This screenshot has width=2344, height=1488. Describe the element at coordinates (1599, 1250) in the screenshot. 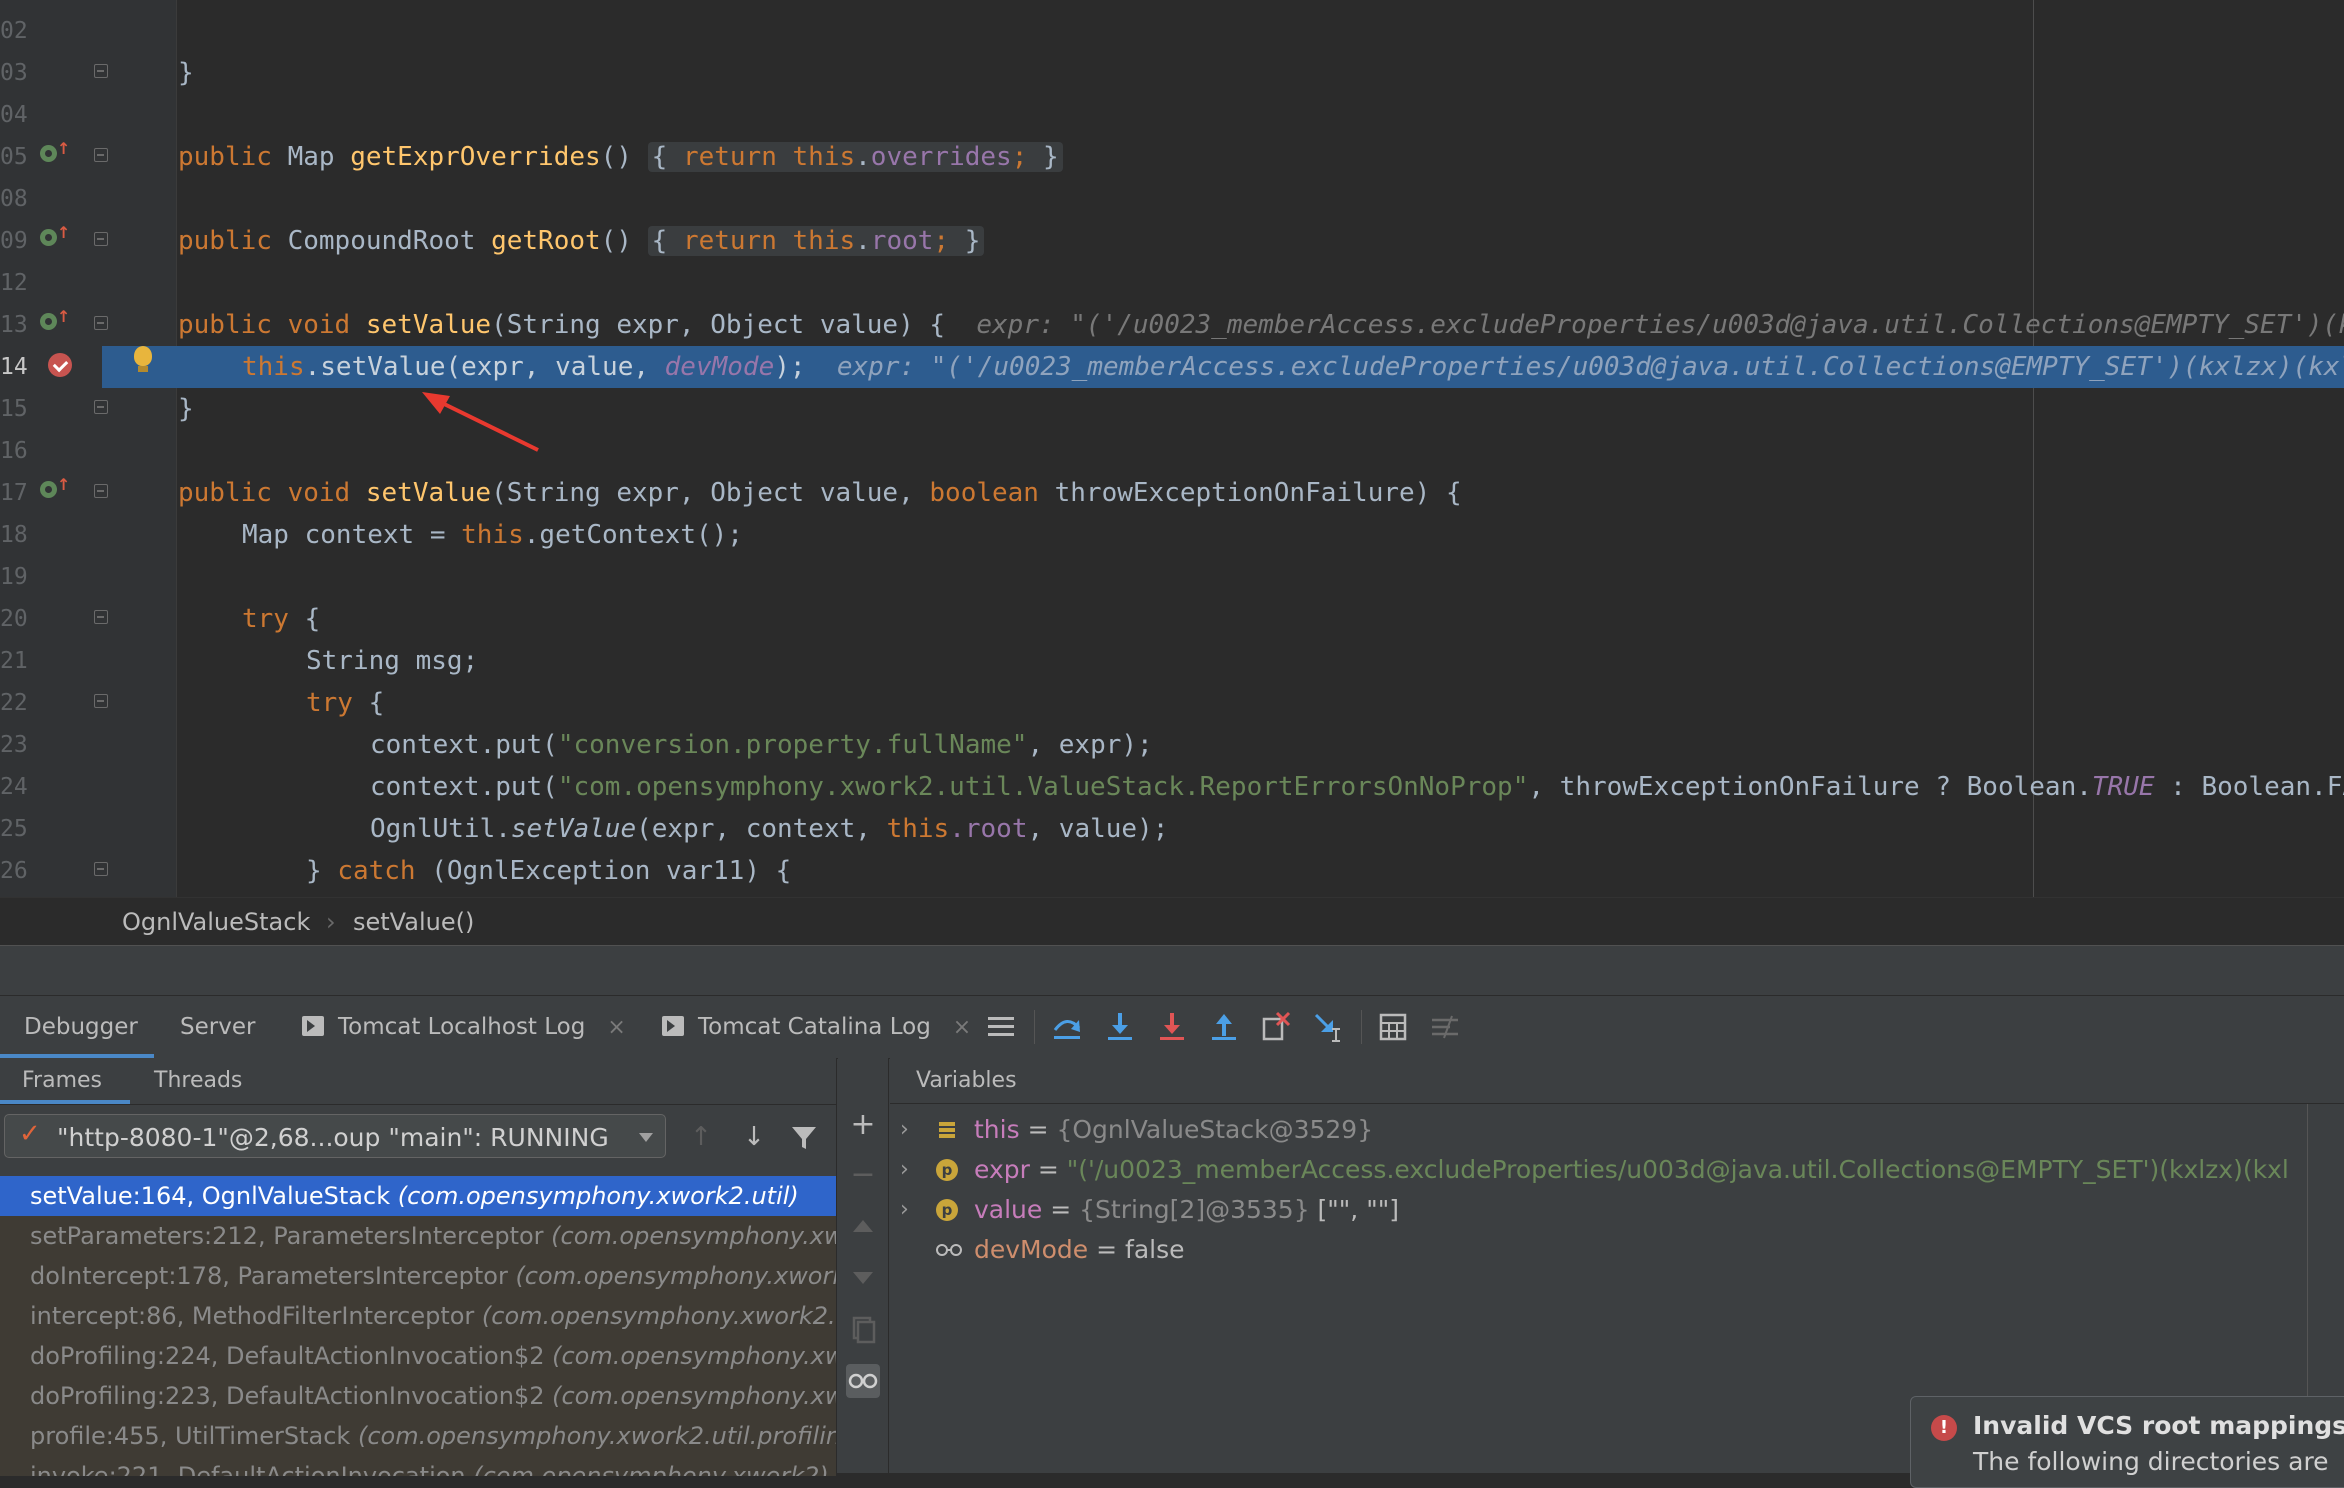

I see `variable-row: devMode = false` at that location.